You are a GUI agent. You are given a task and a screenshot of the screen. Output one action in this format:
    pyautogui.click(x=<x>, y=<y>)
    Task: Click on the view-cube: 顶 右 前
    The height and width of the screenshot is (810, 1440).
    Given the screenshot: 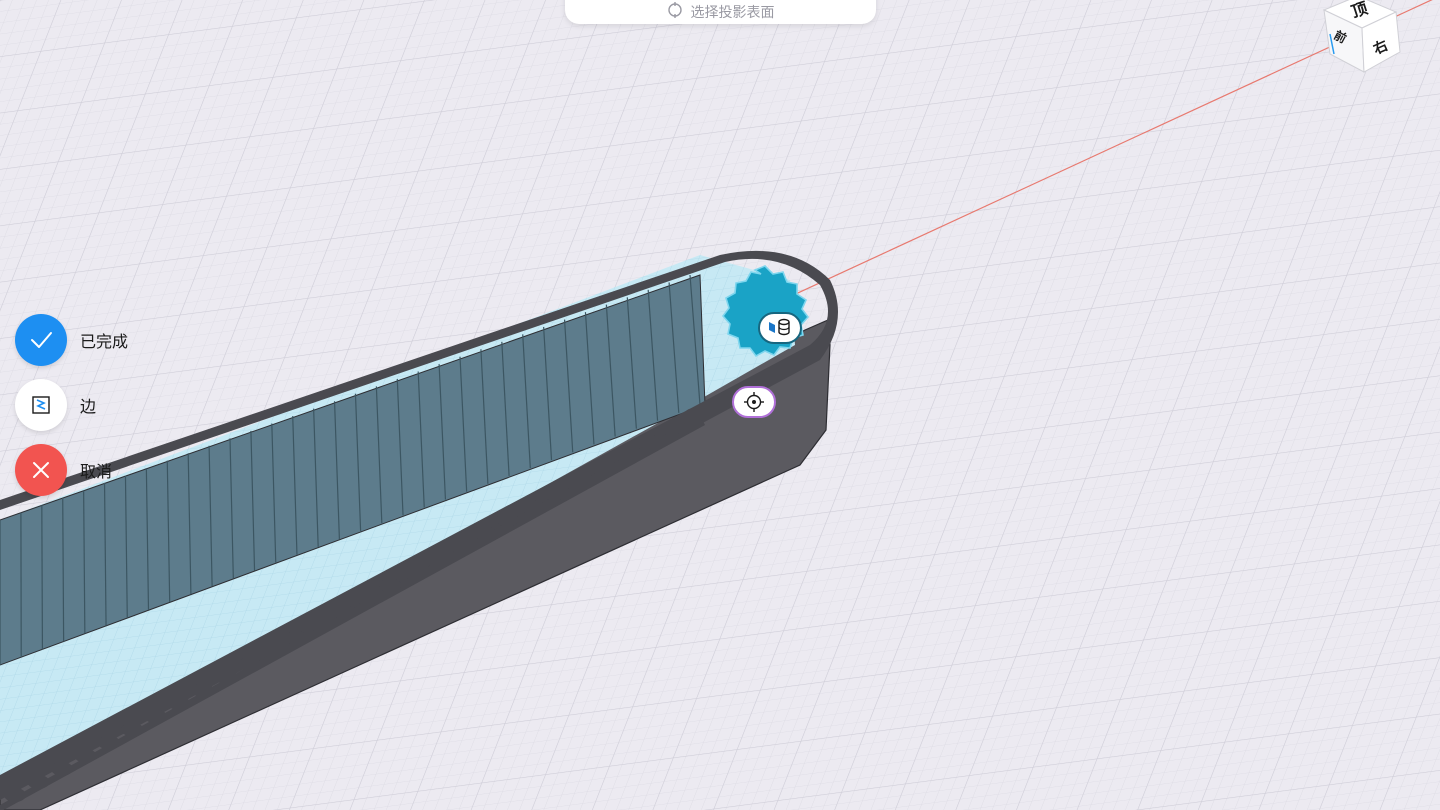 What is the action you would take?
    pyautogui.click(x=1361, y=40)
    